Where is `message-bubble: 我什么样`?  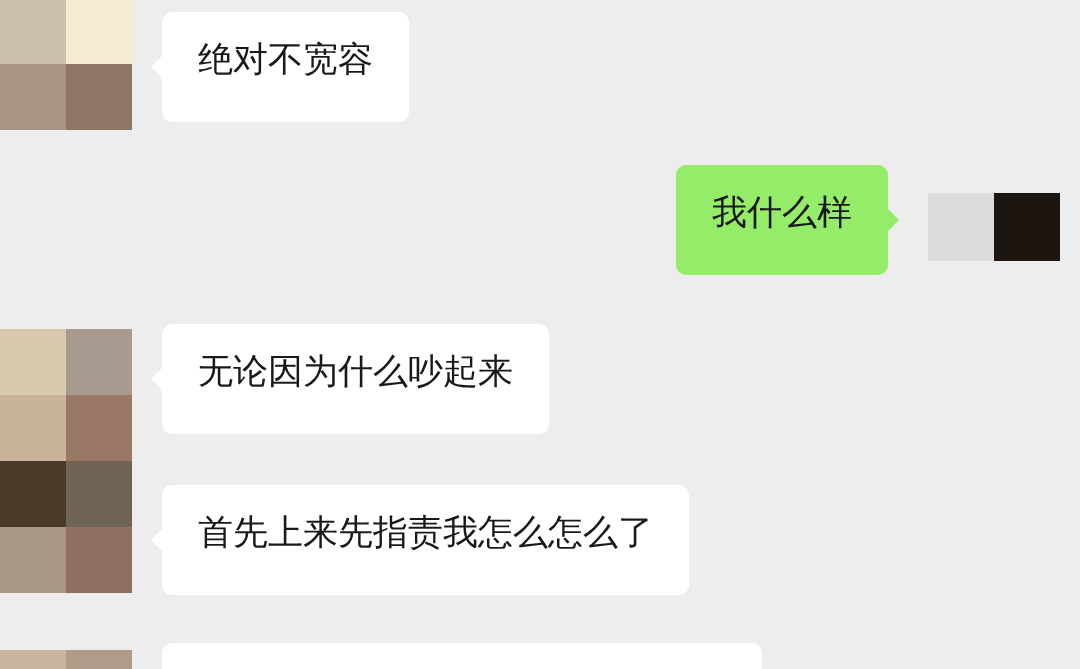 message-bubble: 我什么样 is located at coordinates (782, 220).